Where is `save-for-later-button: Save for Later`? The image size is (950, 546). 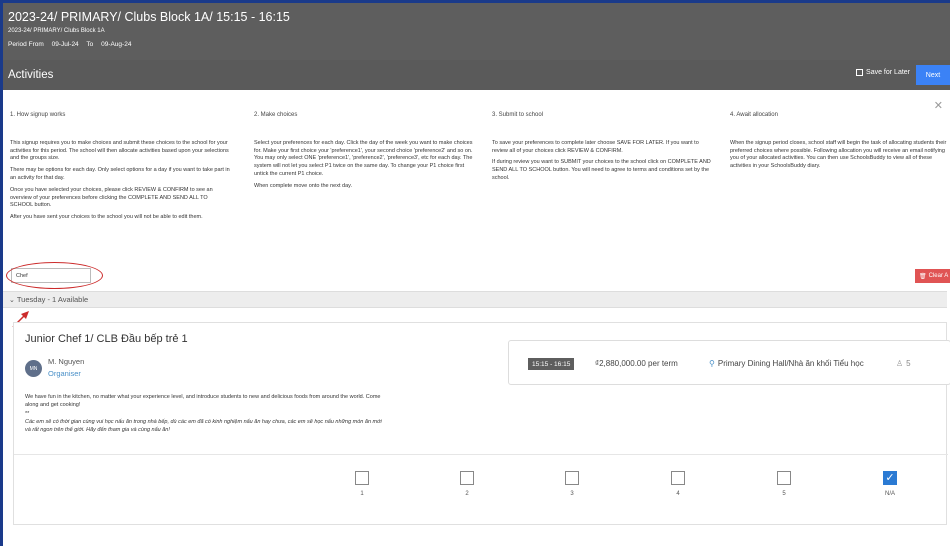 save-for-later-button: Save for Later is located at coordinates (883, 72).